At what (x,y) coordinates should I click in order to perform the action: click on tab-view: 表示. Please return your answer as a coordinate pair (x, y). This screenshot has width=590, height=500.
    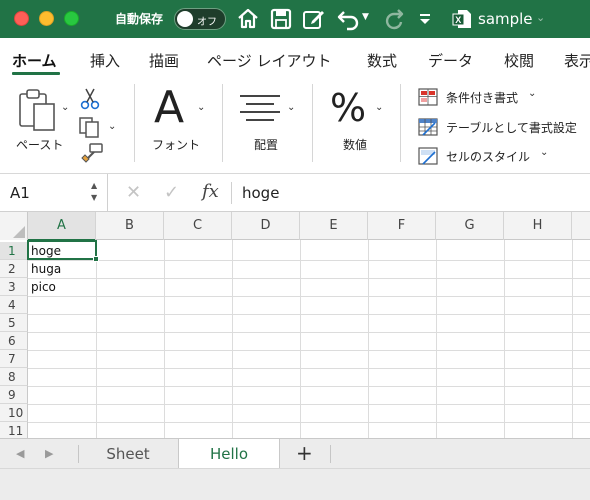
    Looking at the image, I should click on (577, 60).